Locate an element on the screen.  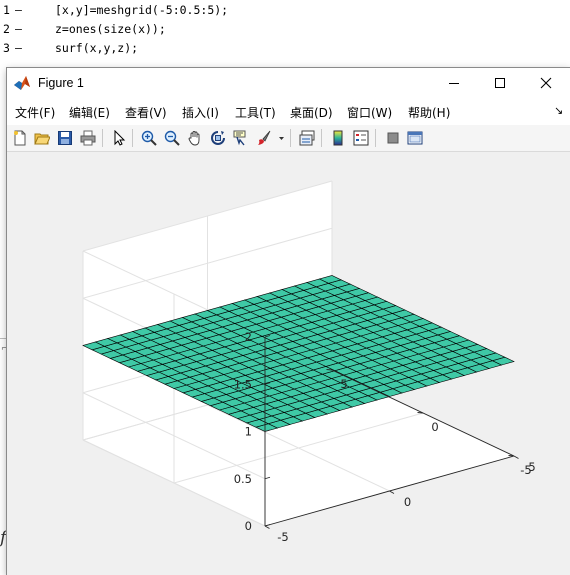
matlab-logo-icon is located at coordinates (22, 83).